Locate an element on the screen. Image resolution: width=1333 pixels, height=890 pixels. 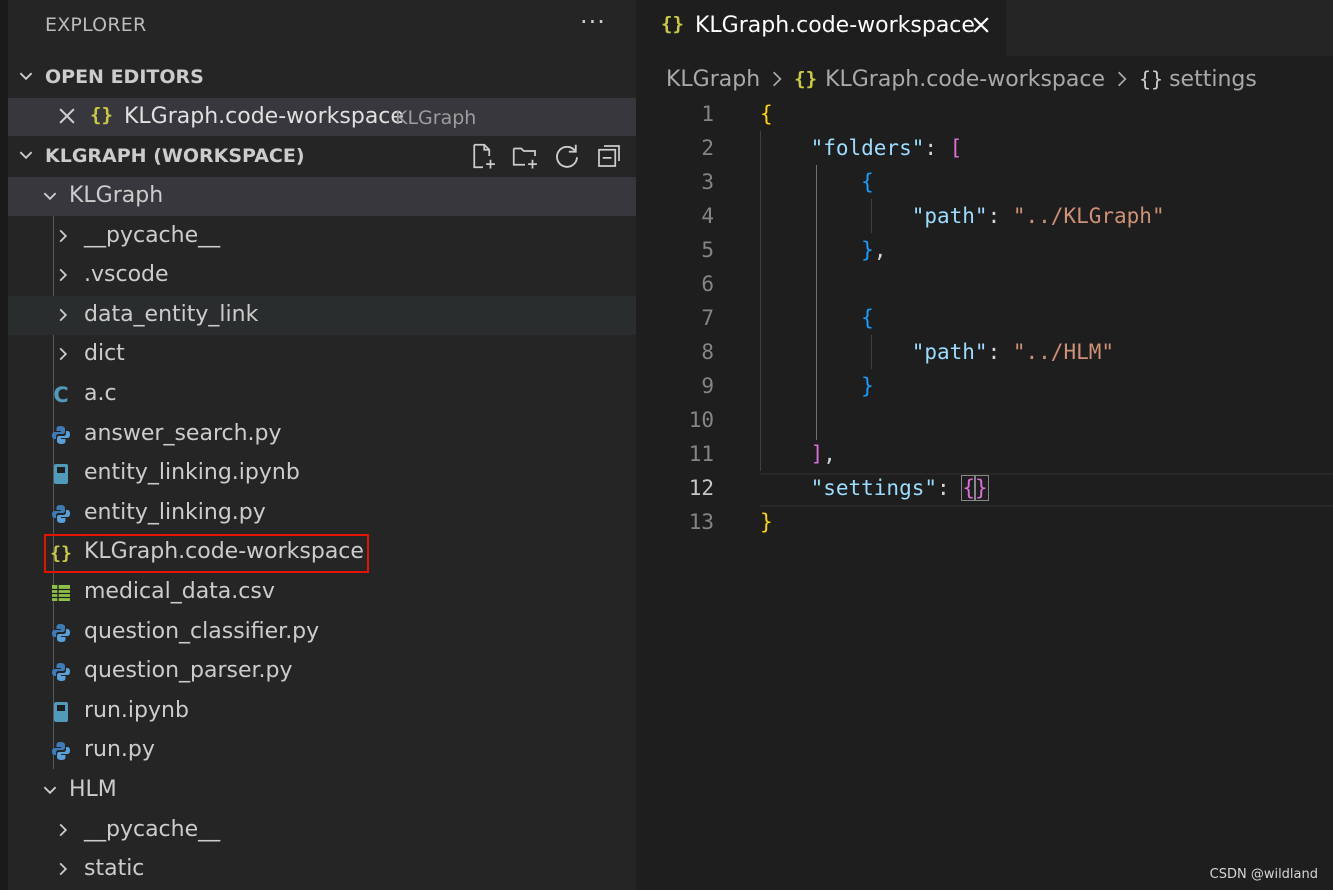
open-editor-description: KLGraph is located at coordinates (436, 118).